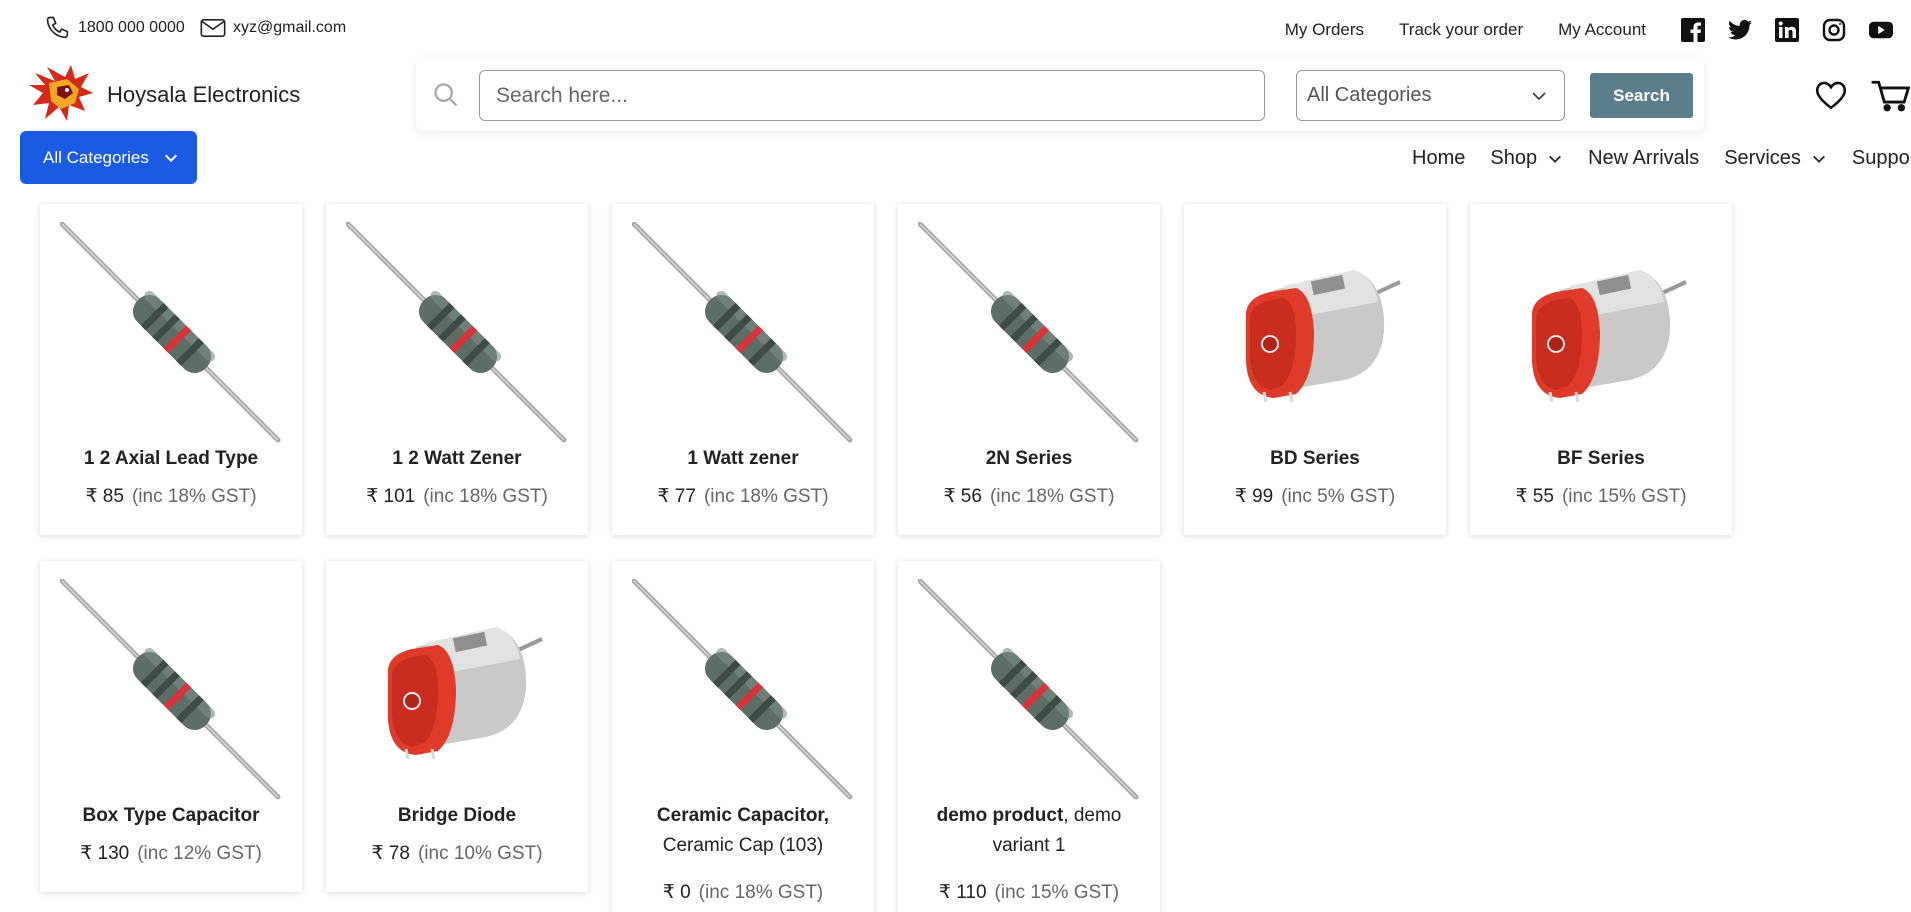 Image resolution: width=1911 pixels, height=912 pixels. I want to click on nav-new-arrivals: New Arrivals, so click(1643, 158).